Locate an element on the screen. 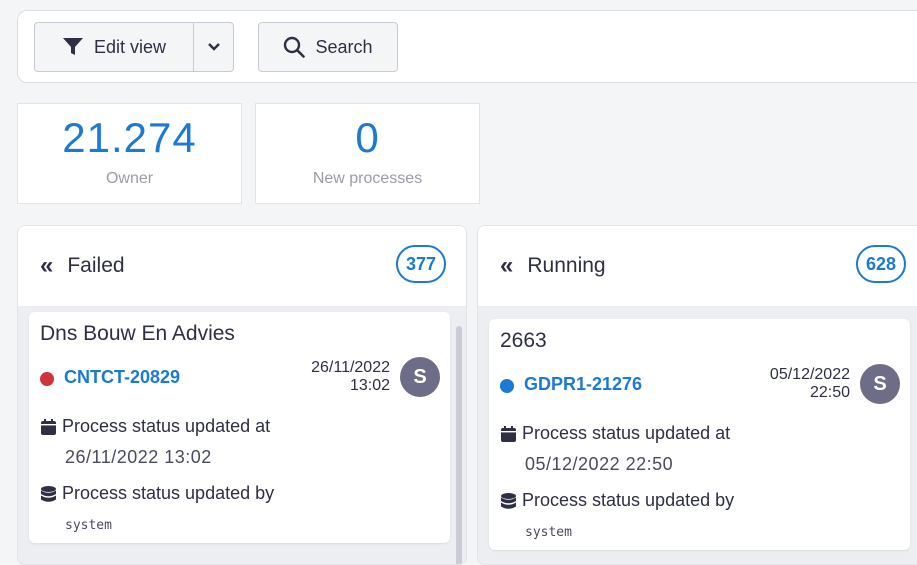 This screenshot has width=917, height=565. running-count-badge: 628 is located at coordinates (881, 264).